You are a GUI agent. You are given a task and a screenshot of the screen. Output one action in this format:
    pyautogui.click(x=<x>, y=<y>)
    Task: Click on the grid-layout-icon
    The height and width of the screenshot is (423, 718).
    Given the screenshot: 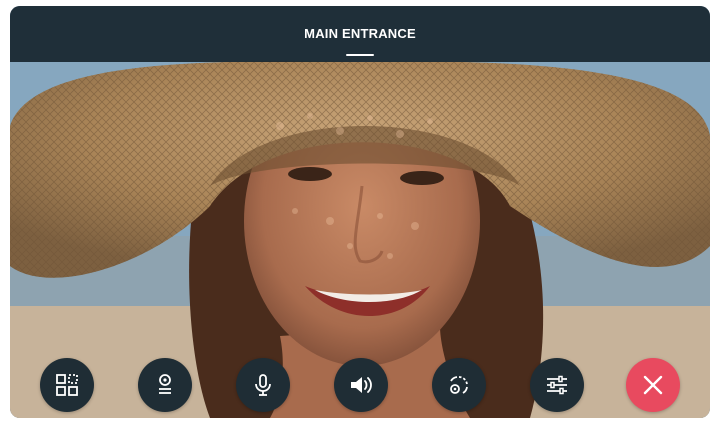 What is the action you would take?
    pyautogui.click(x=67, y=385)
    